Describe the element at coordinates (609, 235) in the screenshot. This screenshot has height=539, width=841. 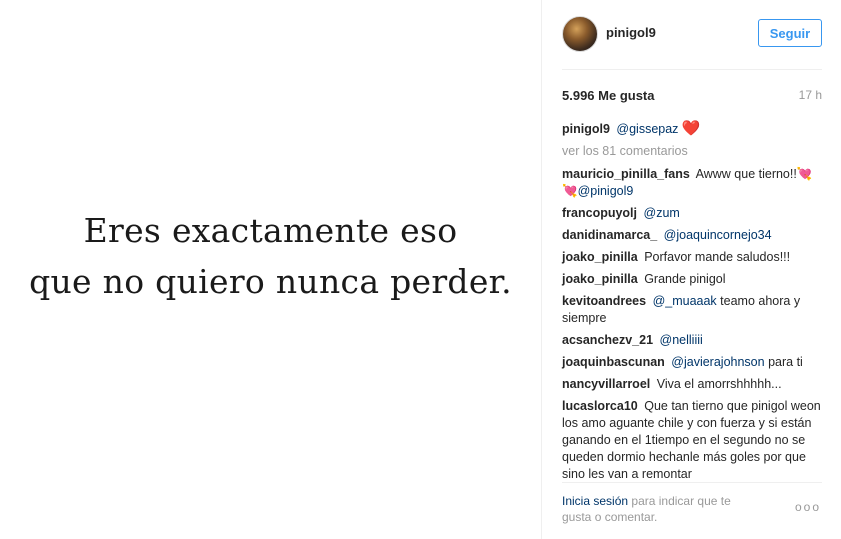
I see `comment-user: danidinamarca_` at that location.